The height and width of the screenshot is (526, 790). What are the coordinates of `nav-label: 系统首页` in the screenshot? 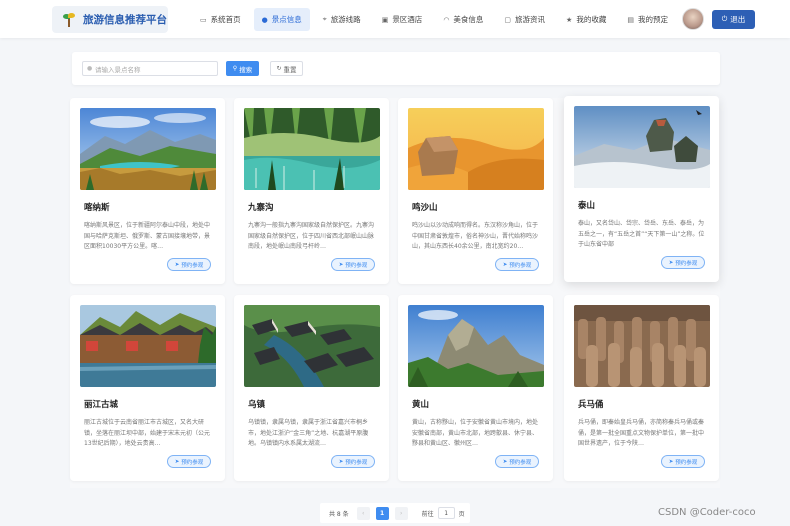 It's located at (225, 19).